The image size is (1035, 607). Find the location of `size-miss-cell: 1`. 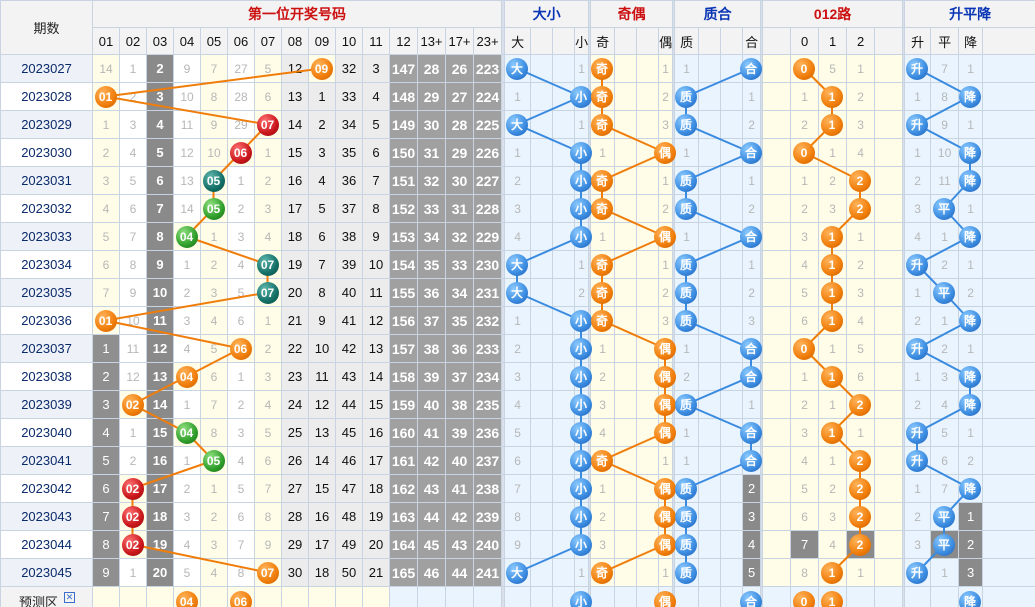

size-miss-cell: 1 is located at coordinates (518, 152).